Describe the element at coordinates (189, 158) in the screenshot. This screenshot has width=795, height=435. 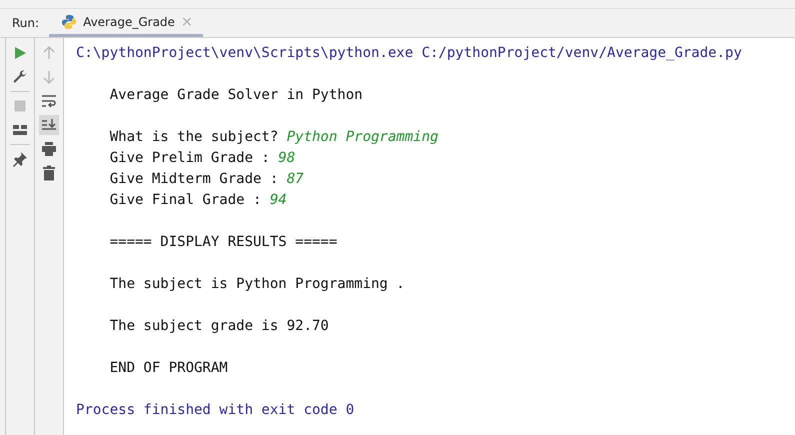
I see `prompt-text: Give Prelim Grade :` at that location.